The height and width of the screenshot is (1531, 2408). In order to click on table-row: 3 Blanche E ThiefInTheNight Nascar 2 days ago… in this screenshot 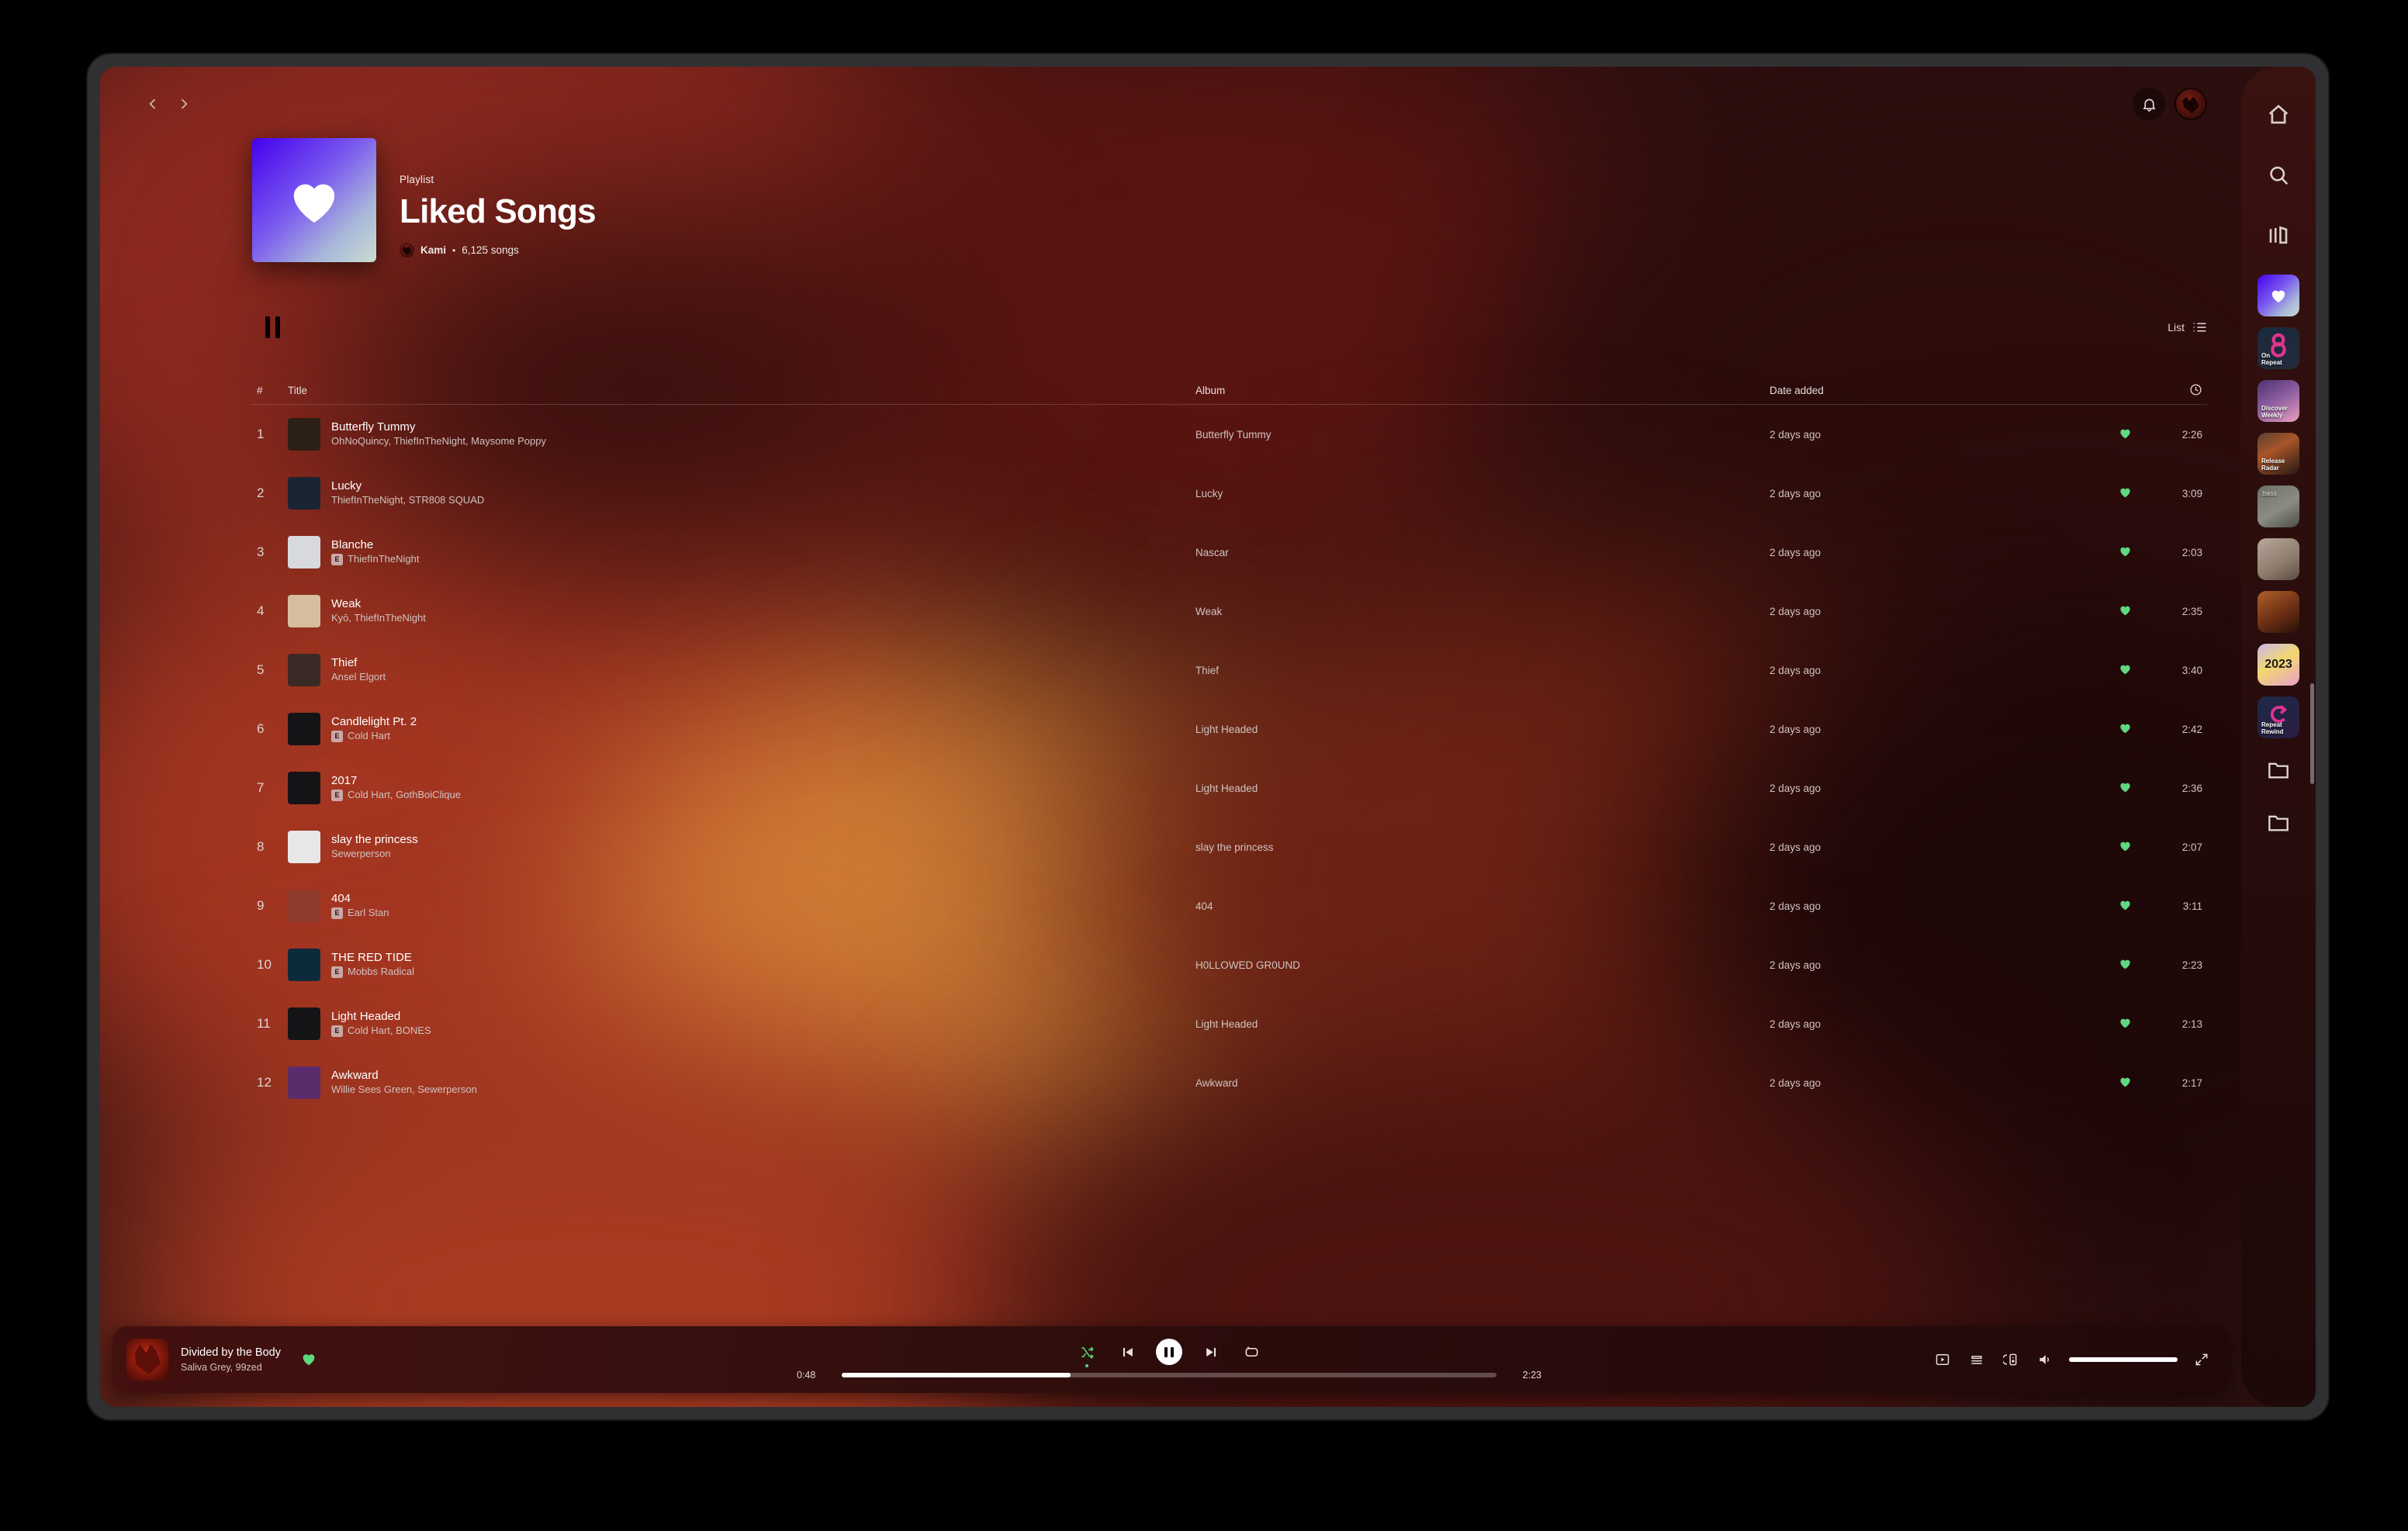, I will do `click(1229, 552)`.